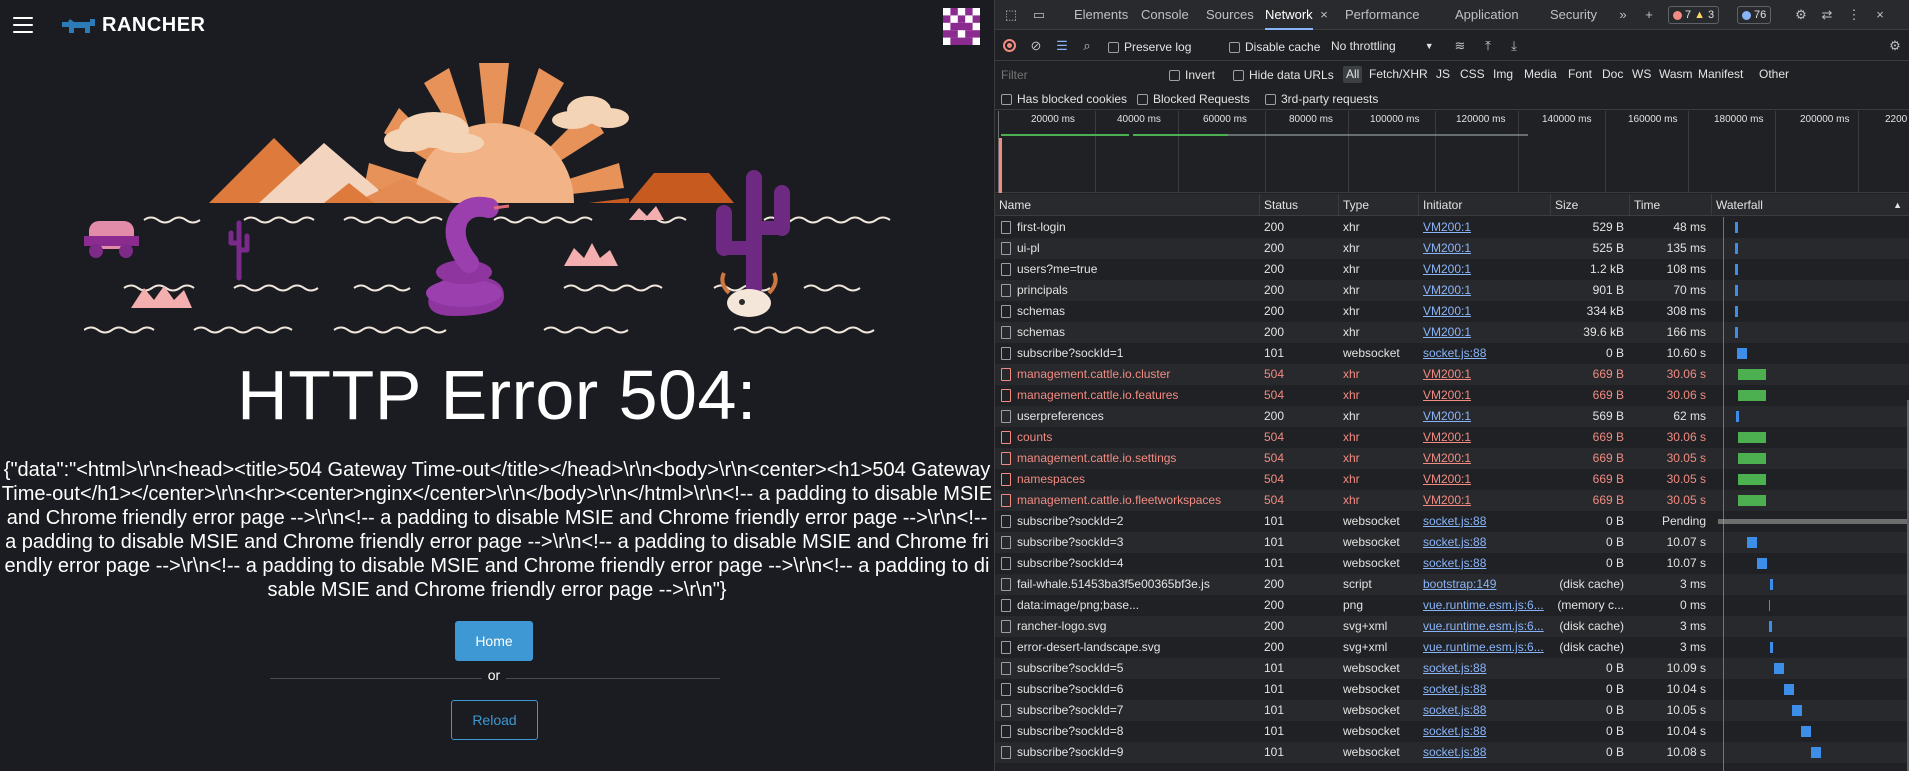  What do you see at coordinates (1671, 205) in the screenshot?
I see `col-time: Time` at bounding box center [1671, 205].